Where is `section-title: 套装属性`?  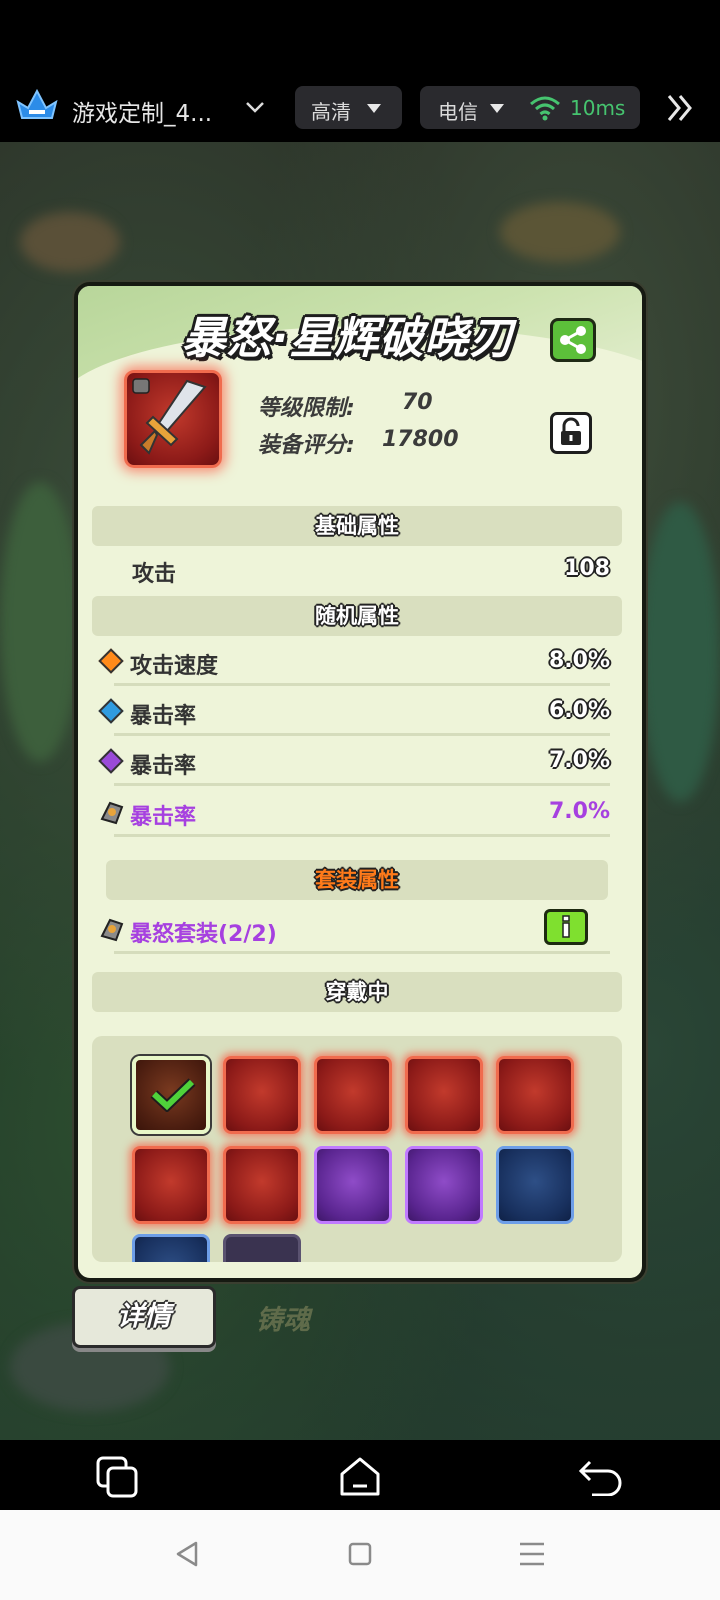 section-title: 套装属性 is located at coordinates (357, 880).